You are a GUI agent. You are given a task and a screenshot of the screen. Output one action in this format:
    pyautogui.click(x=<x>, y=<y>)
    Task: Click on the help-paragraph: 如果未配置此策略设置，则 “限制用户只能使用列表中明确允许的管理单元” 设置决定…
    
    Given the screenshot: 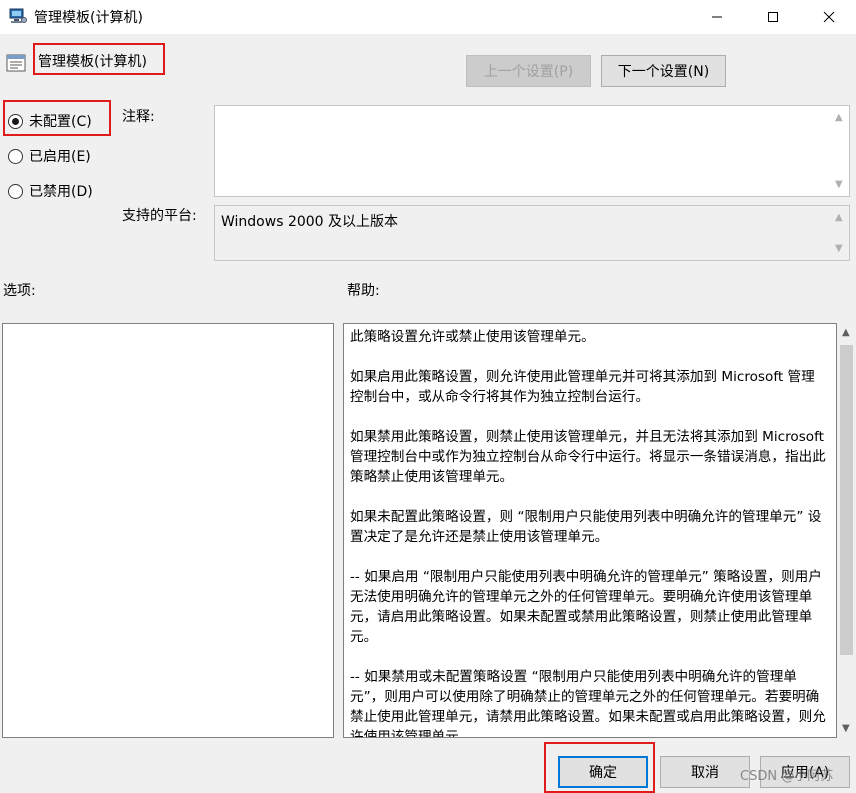 What is the action you would take?
    pyautogui.click(x=586, y=527)
    